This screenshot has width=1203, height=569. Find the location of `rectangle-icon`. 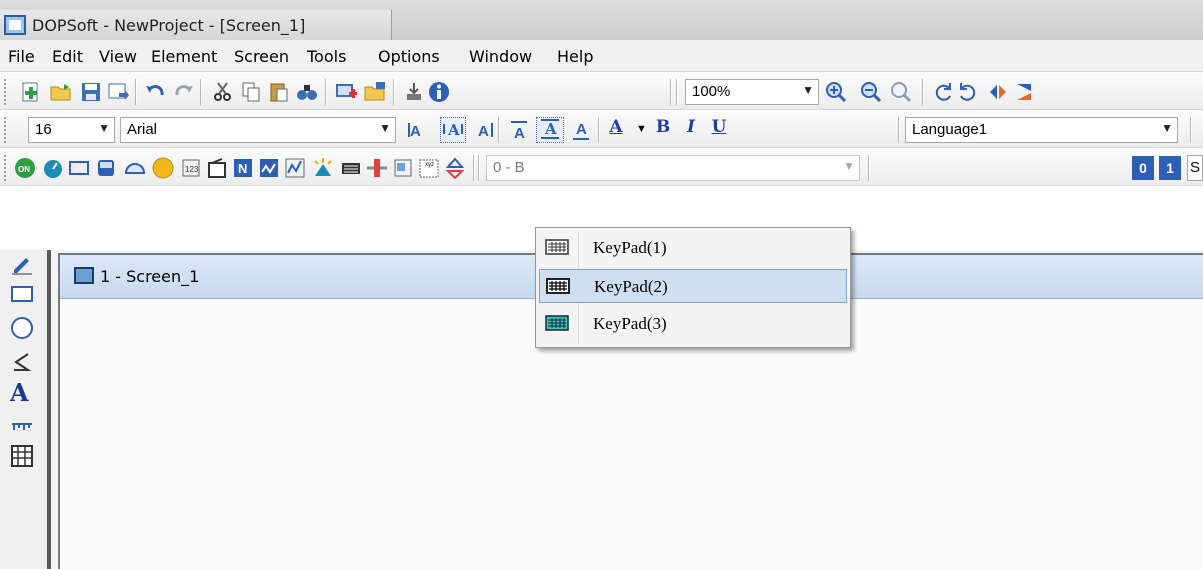

rectangle-icon is located at coordinates (79, 168).